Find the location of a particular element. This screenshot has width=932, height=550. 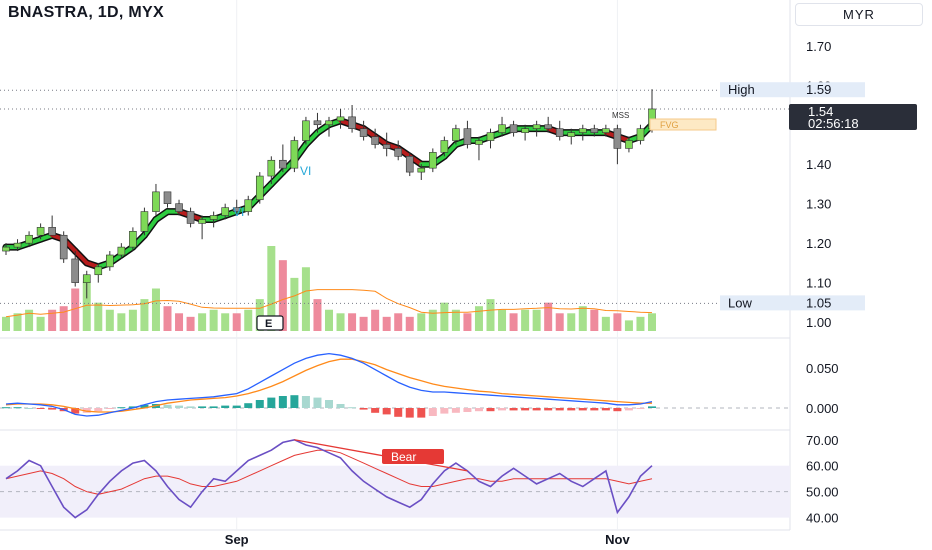

fvg-label: FVG is located at coordinates (669, 125).